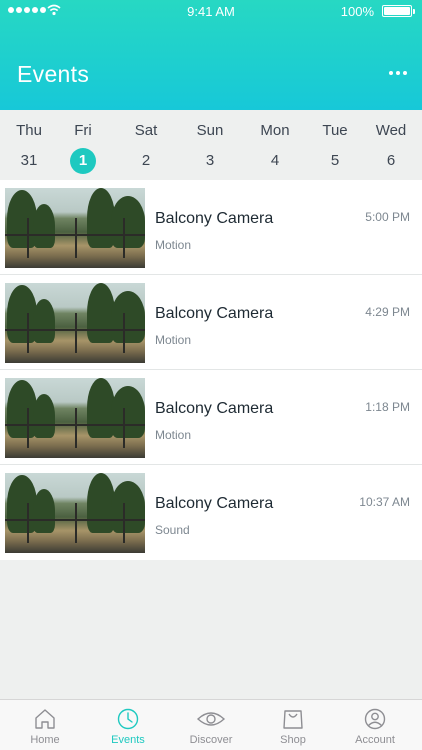 This screenshot has width=422, height=750. What do you see at coordinates (210, 148) in the screenshot?
I see `date-item: Sun 3` at bounding box center [210, 148].